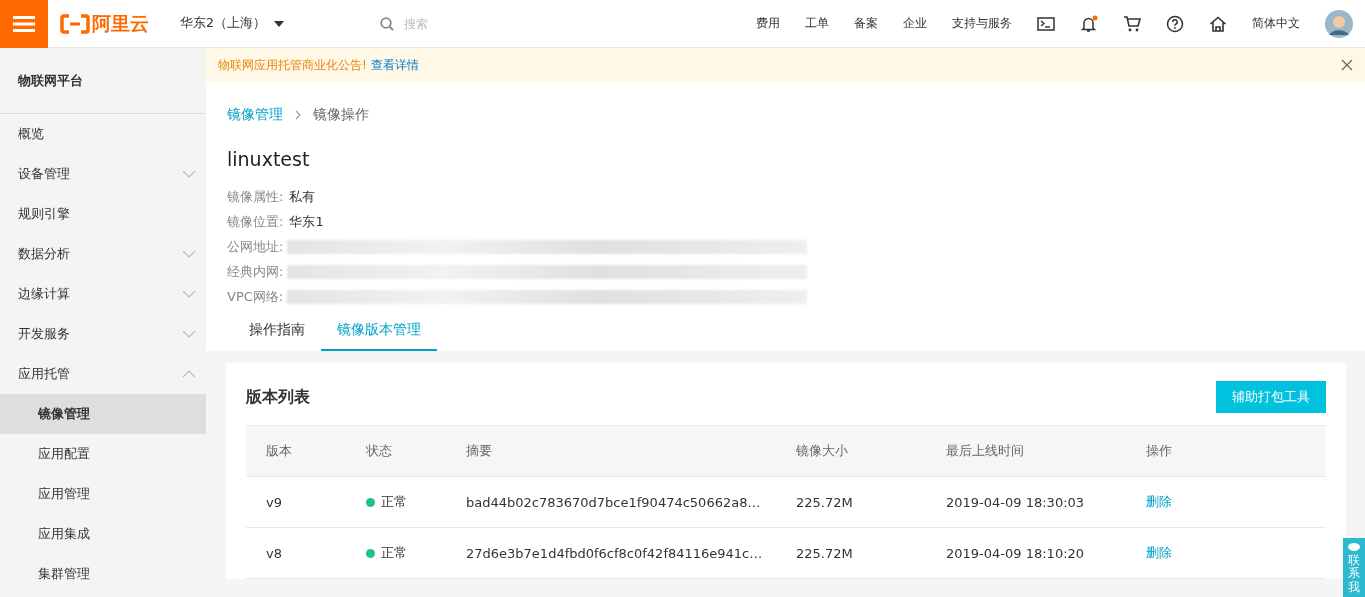 This screenshot has width=1365, height=597. What do you see at coordinates (274, 553) in the screenshot?
I see `table-cell-text: v8` at bounding box center [274, 553].